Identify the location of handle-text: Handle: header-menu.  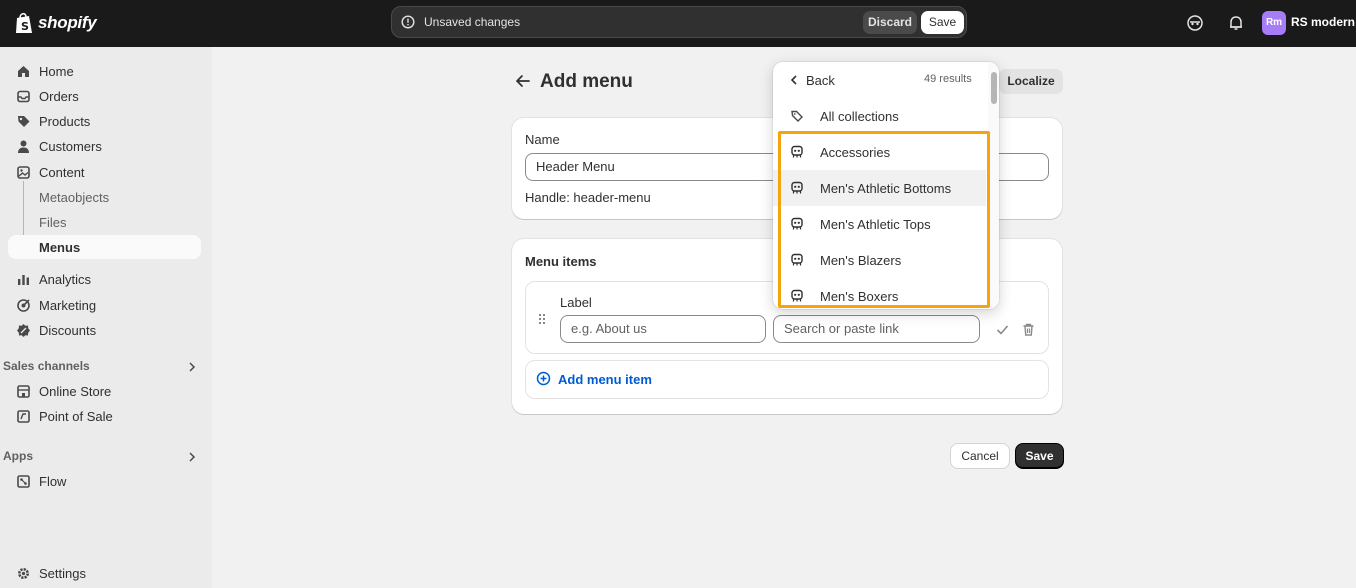
(588, 197).